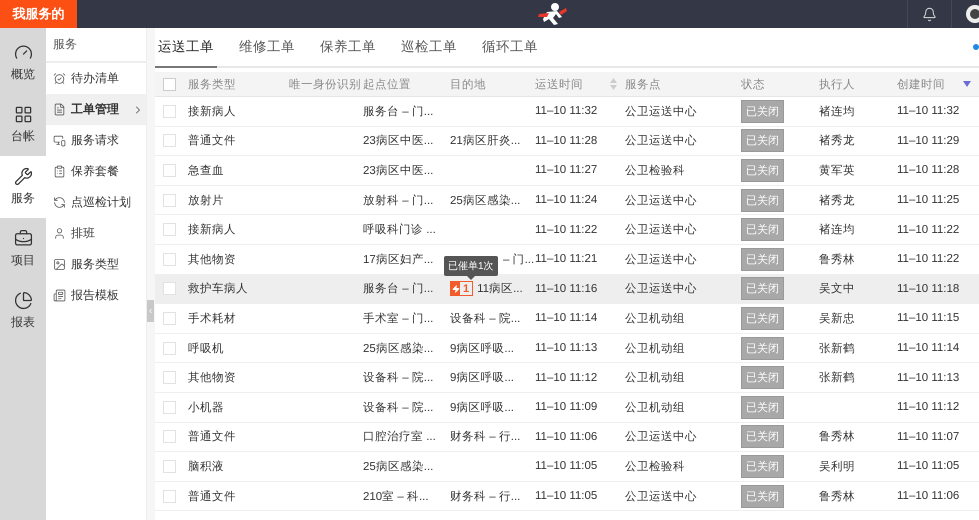  What do you see at coordinates (59, 109) in the screenshot?
I see `document-icon` at bounding box center [59, 109].